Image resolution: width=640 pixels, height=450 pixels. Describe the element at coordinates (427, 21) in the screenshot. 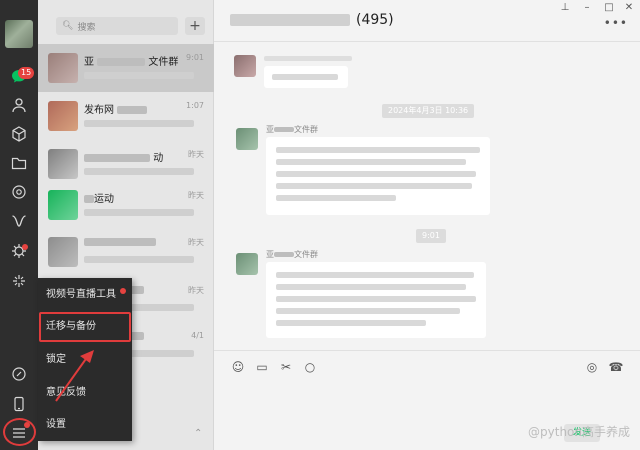

I see `chat-header: (495) ⊥ – □ ✕ •••` at that location.